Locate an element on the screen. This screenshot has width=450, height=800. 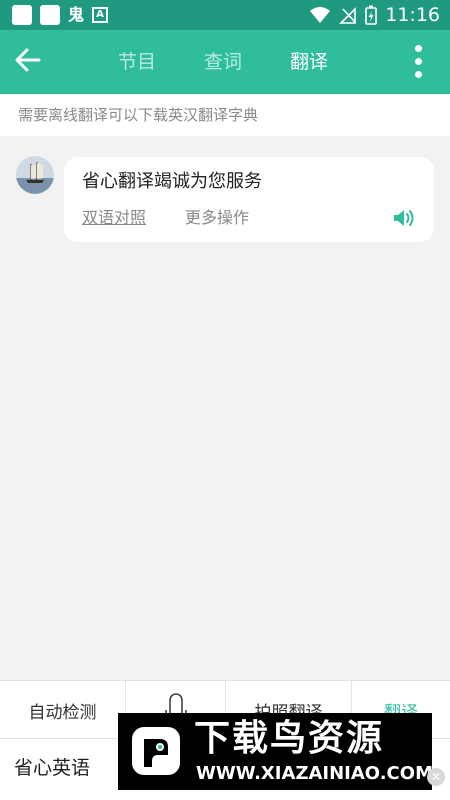
bilingual-link: 双语对照 is located at coordinates (114, 218).